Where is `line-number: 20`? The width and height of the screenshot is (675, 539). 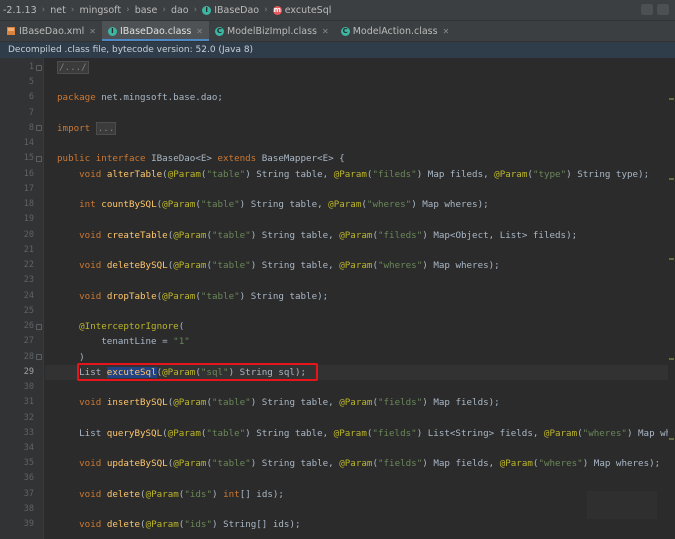
line-number: 20 is located at coordinates (28, 234).